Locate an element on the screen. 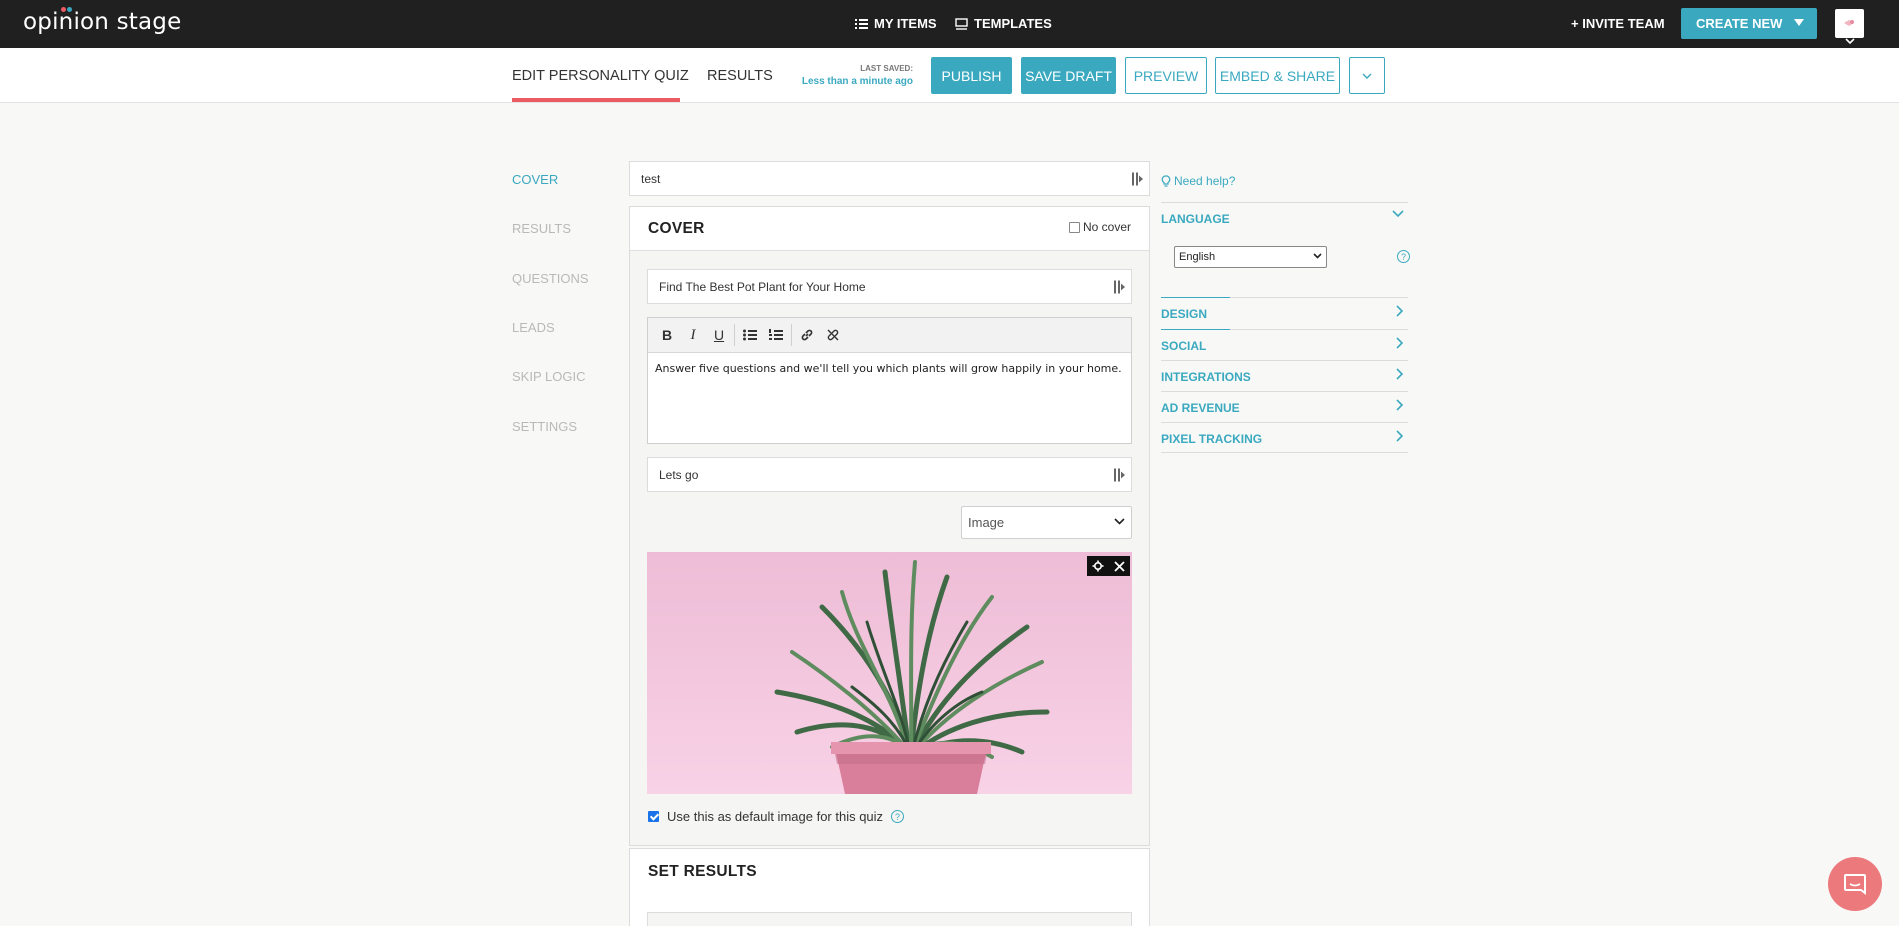  start-button-text-value: Lets go is located at coordinates (679, 474).